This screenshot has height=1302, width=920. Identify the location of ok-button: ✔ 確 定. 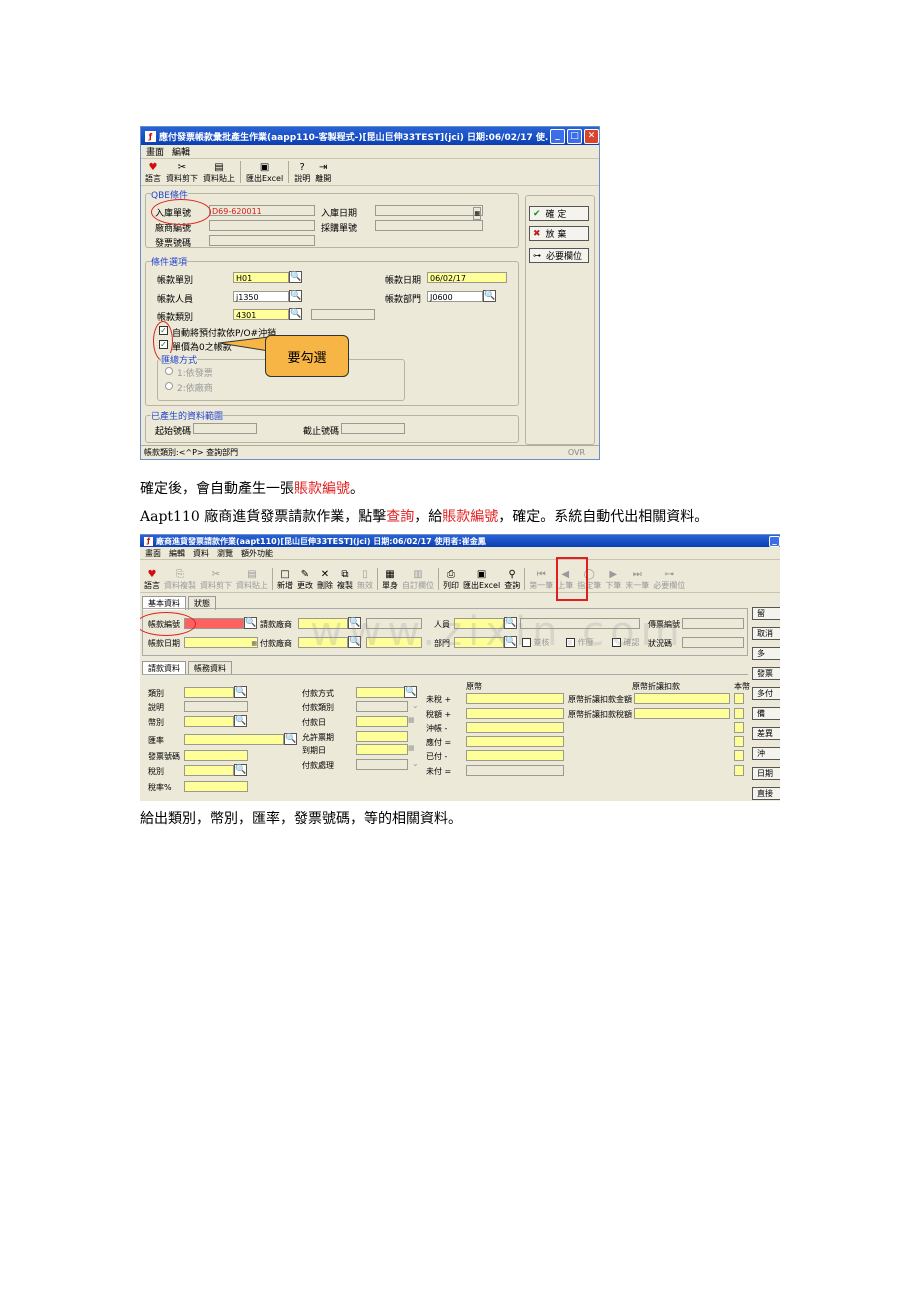
(559, 213).